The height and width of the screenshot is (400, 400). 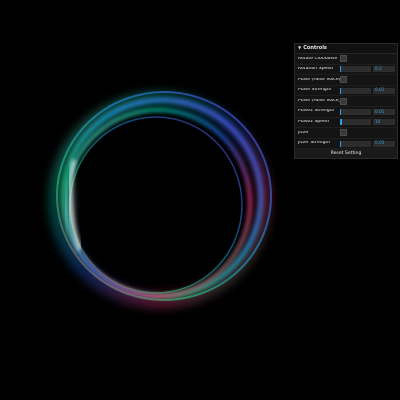 I want to click on pulse2-speed-slider, so click(x=355, y=122).